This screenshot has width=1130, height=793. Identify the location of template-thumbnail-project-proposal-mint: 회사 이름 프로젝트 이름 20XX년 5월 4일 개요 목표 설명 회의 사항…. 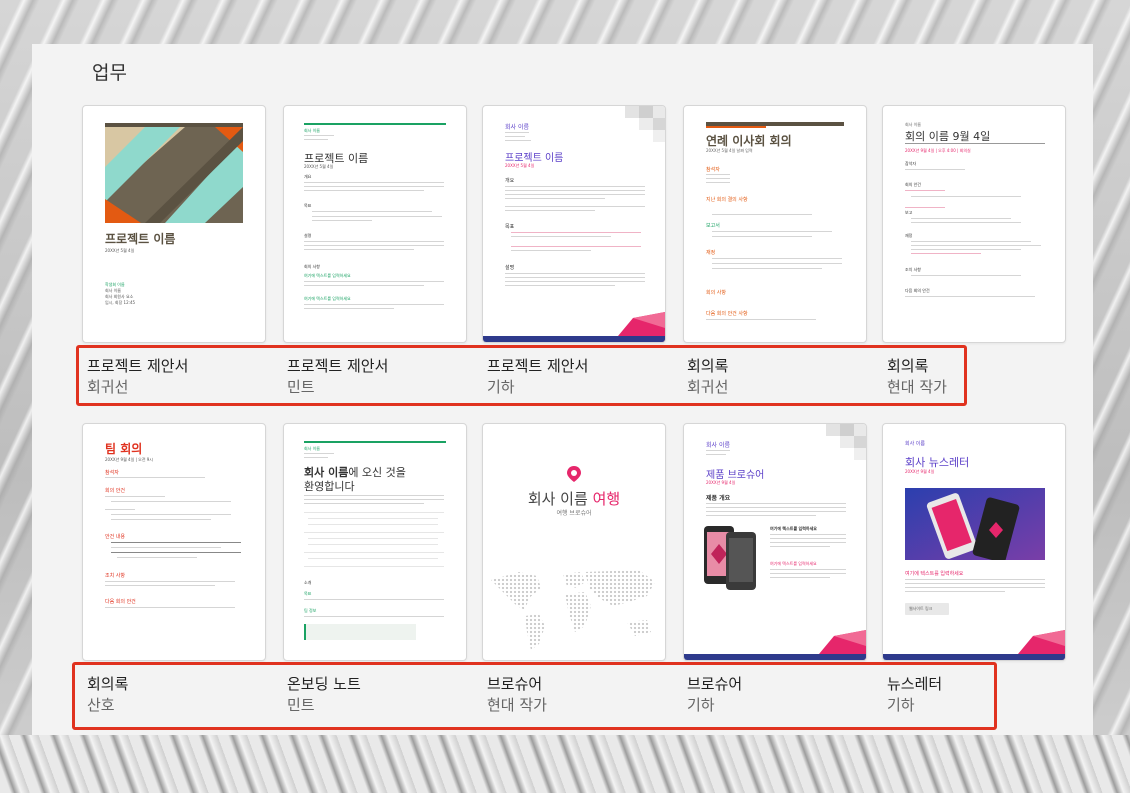
(375, 224).